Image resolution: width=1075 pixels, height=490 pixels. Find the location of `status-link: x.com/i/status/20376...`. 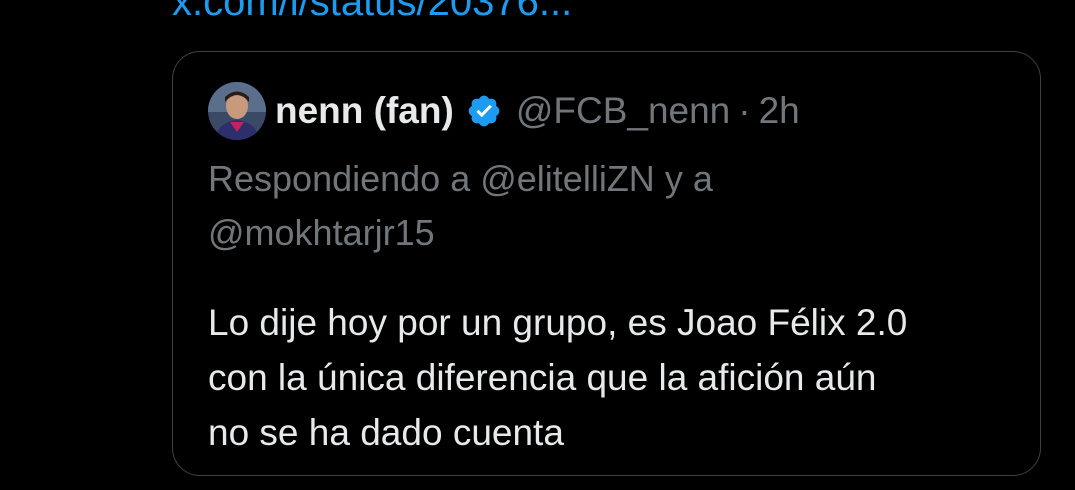

status-link: x.com/i/status/20376... is located at coordinates (372, 13).